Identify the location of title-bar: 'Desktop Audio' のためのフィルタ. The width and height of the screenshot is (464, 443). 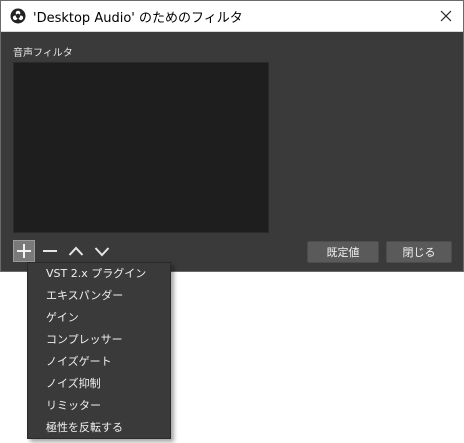
(232, 16).